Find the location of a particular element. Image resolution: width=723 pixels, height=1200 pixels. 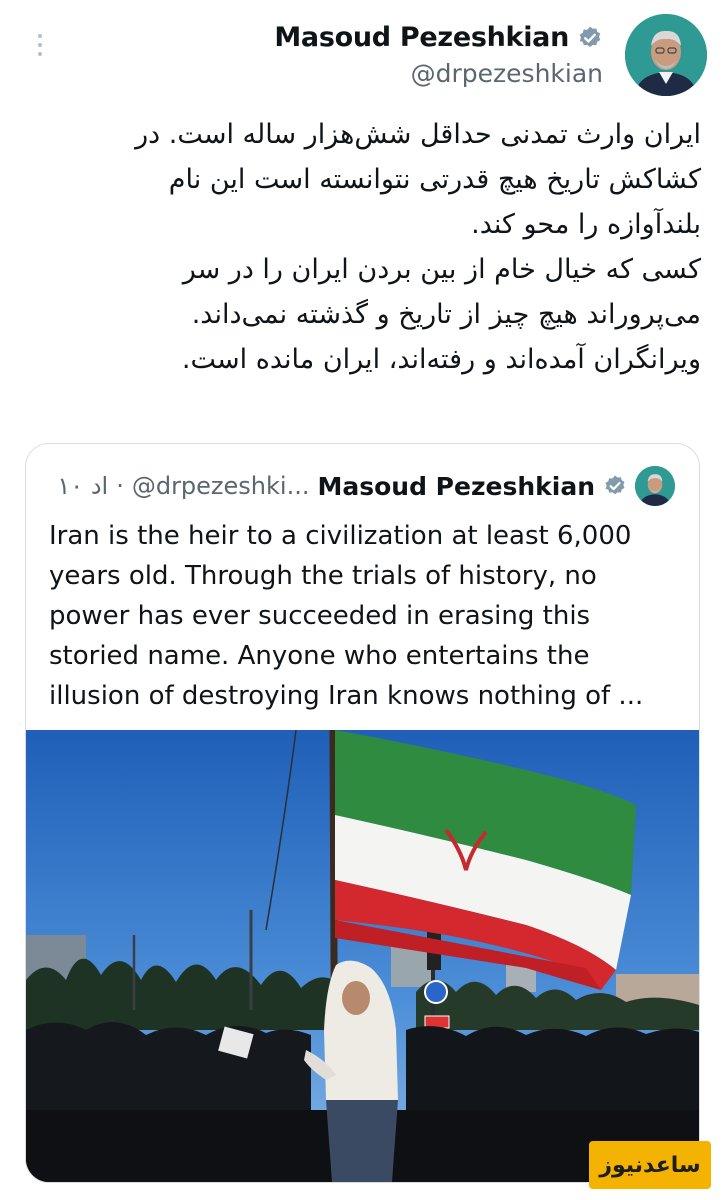

quoted-tweet-header: ۱۰ اد · @drpezeshki... Masoud Pezeshkian is located at coordinates (366, 486).